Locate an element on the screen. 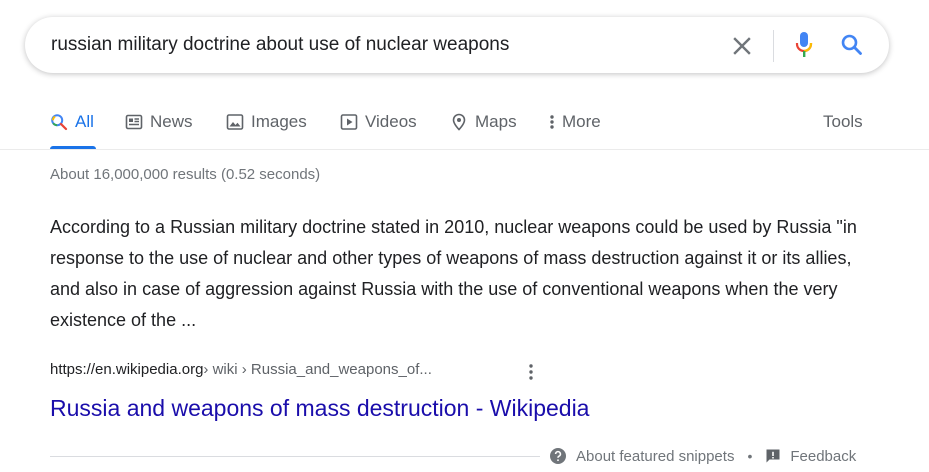  tab-all: All is located at coordinates (72, 122).